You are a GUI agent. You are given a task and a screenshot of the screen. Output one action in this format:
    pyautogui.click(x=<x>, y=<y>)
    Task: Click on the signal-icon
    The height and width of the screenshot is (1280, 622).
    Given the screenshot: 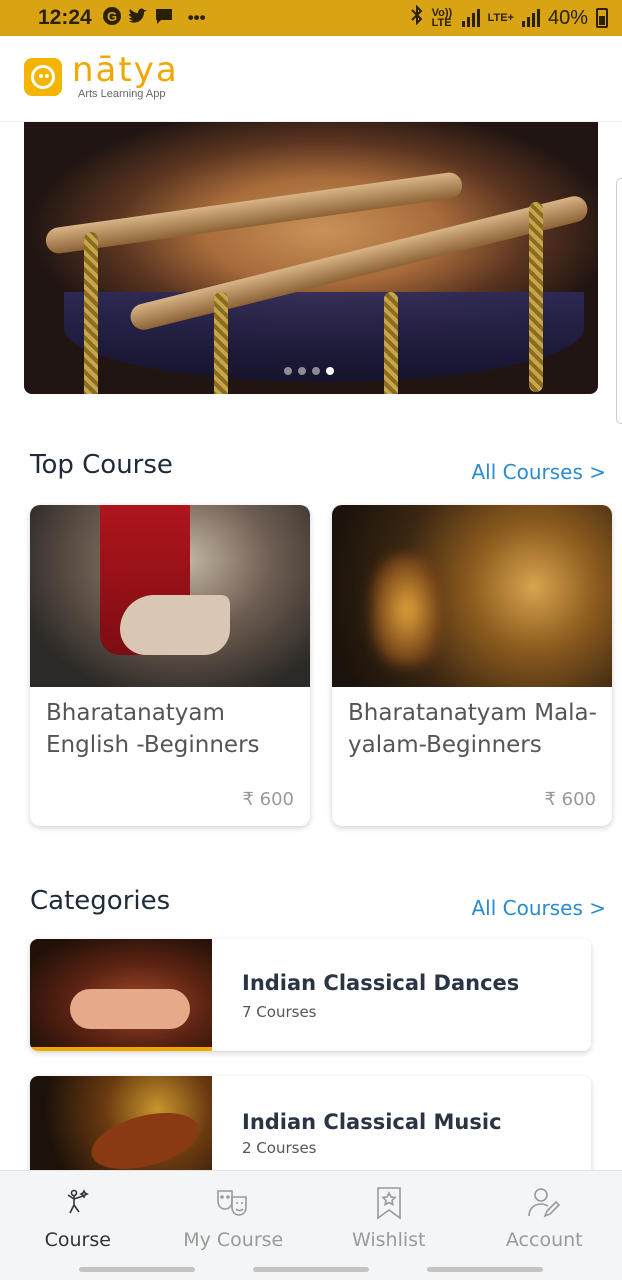 What is the action you would take?
    pyautogui.click(x=470, y=18)
    